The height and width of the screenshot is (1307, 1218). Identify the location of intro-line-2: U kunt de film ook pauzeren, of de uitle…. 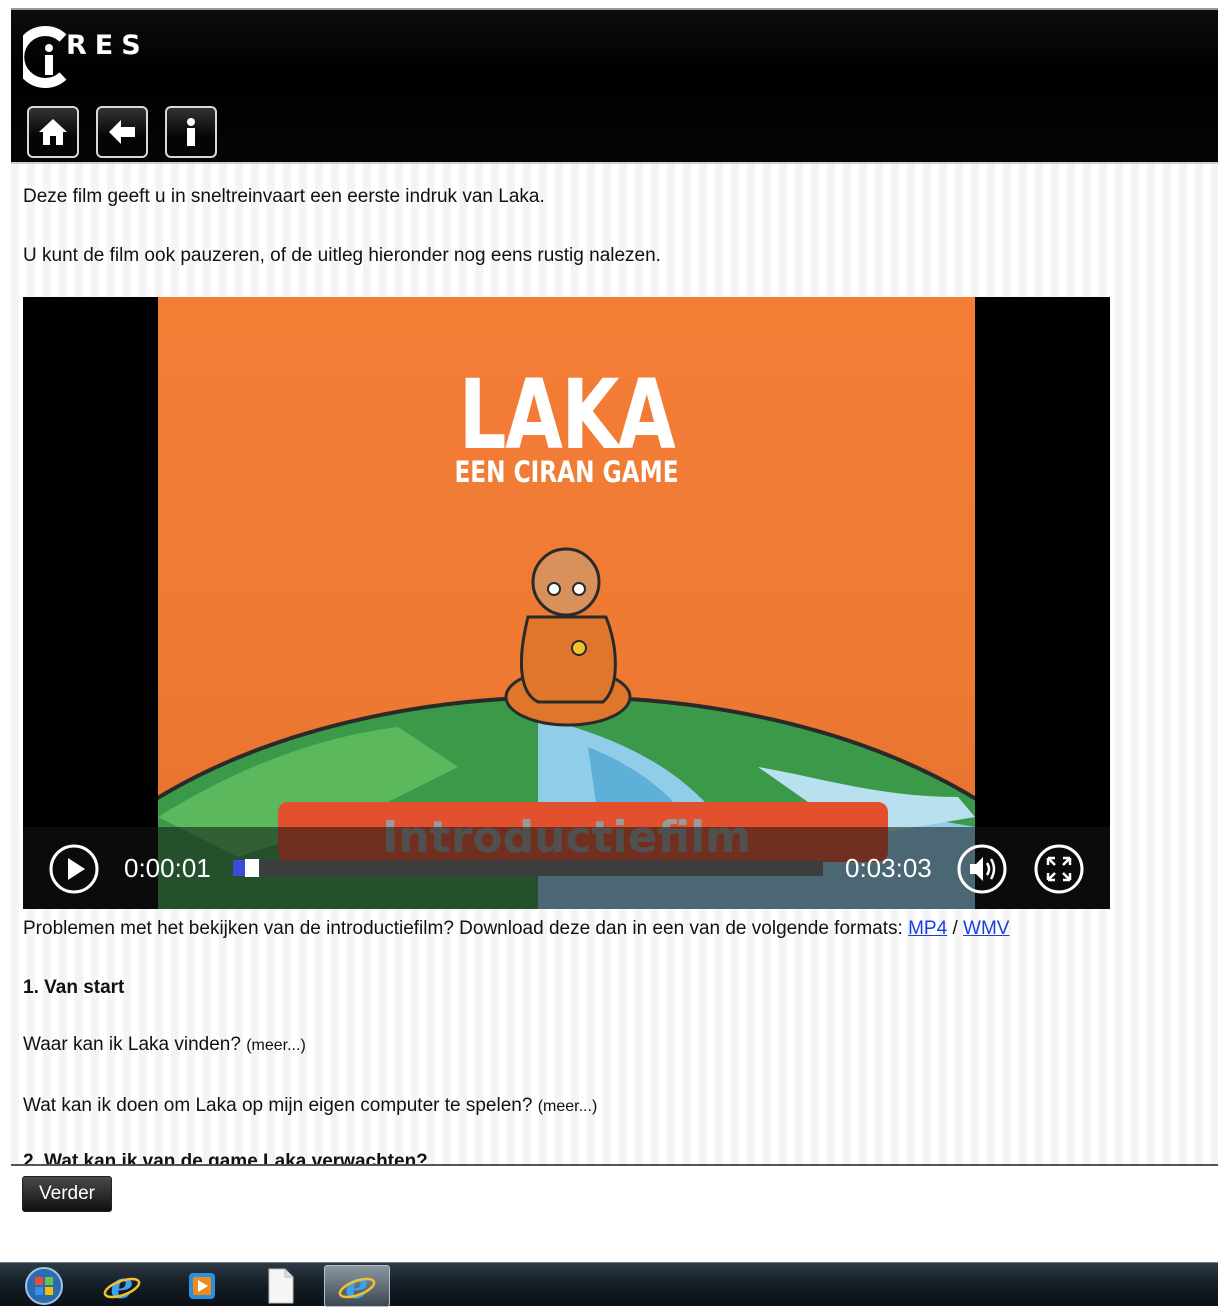
(342, 255).